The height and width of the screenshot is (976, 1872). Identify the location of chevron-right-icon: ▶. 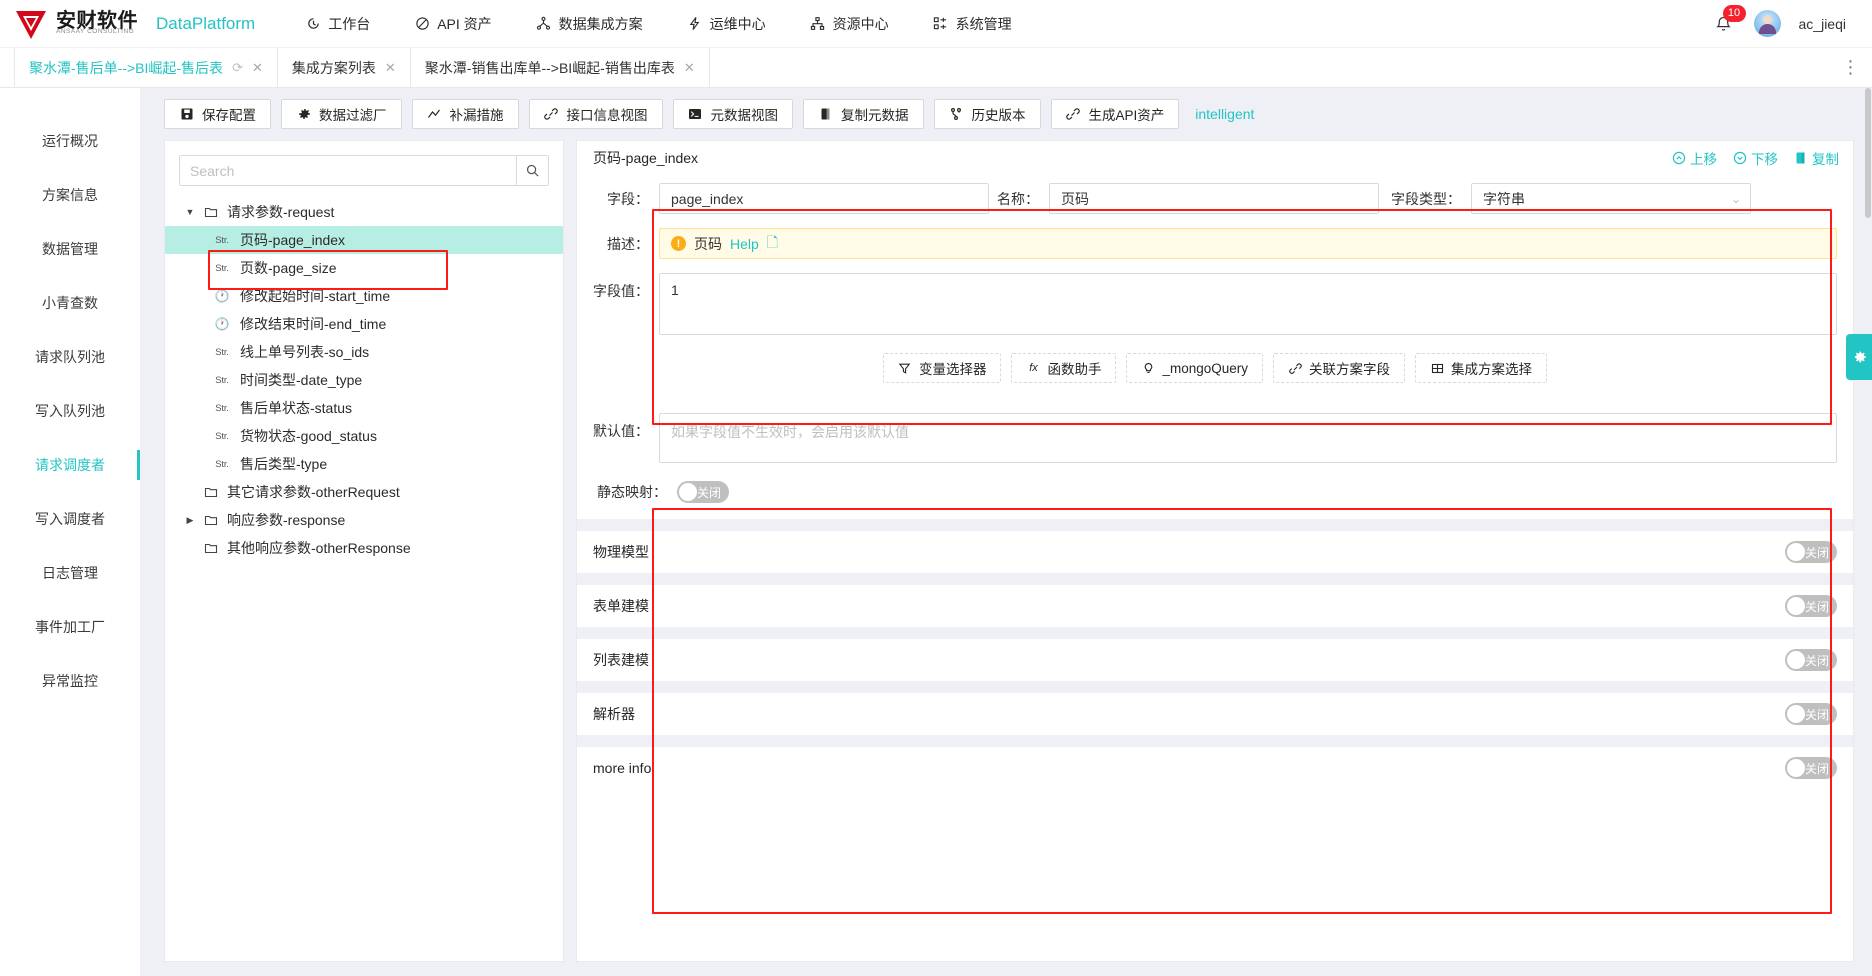
(190, 520).